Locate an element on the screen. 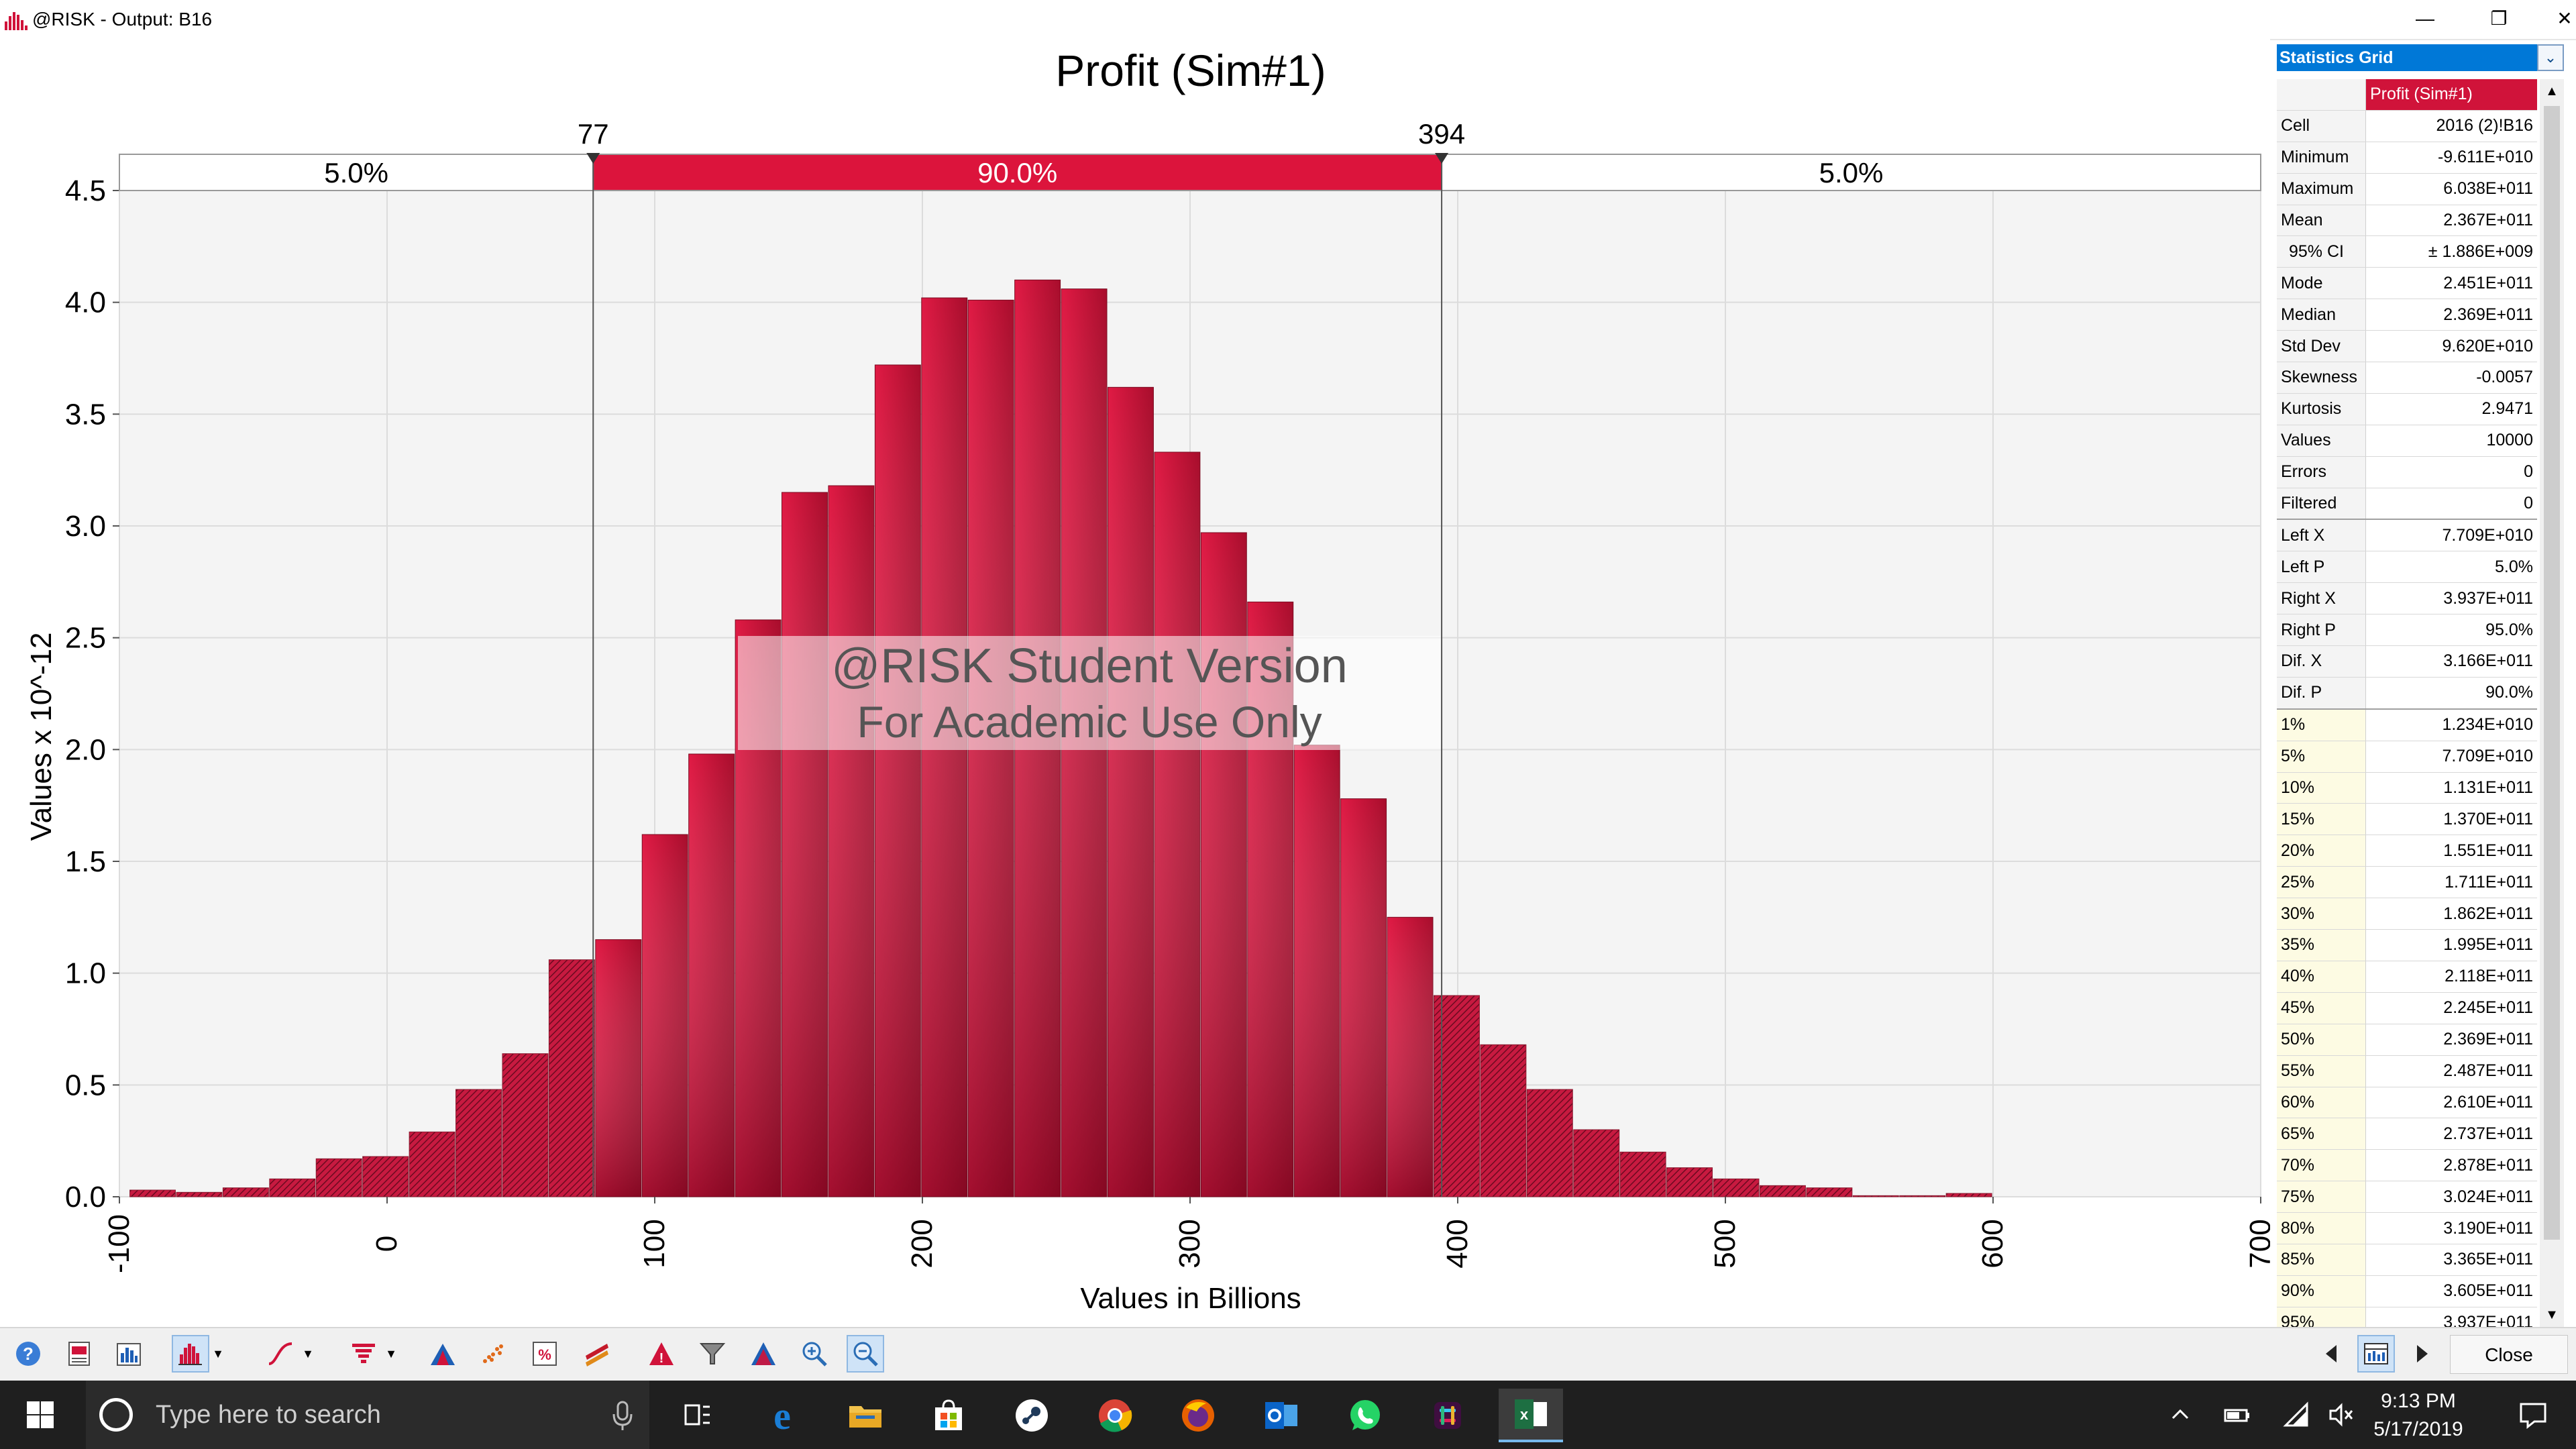  task-view-icon is located at coordinates (697, 1415).